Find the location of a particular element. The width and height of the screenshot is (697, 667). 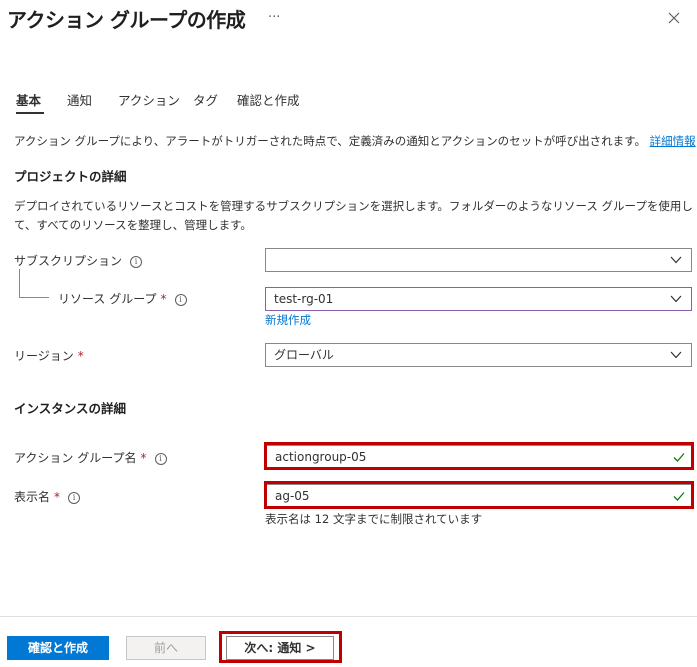

previous-button: 前へ is located at coordinates (166, 648).